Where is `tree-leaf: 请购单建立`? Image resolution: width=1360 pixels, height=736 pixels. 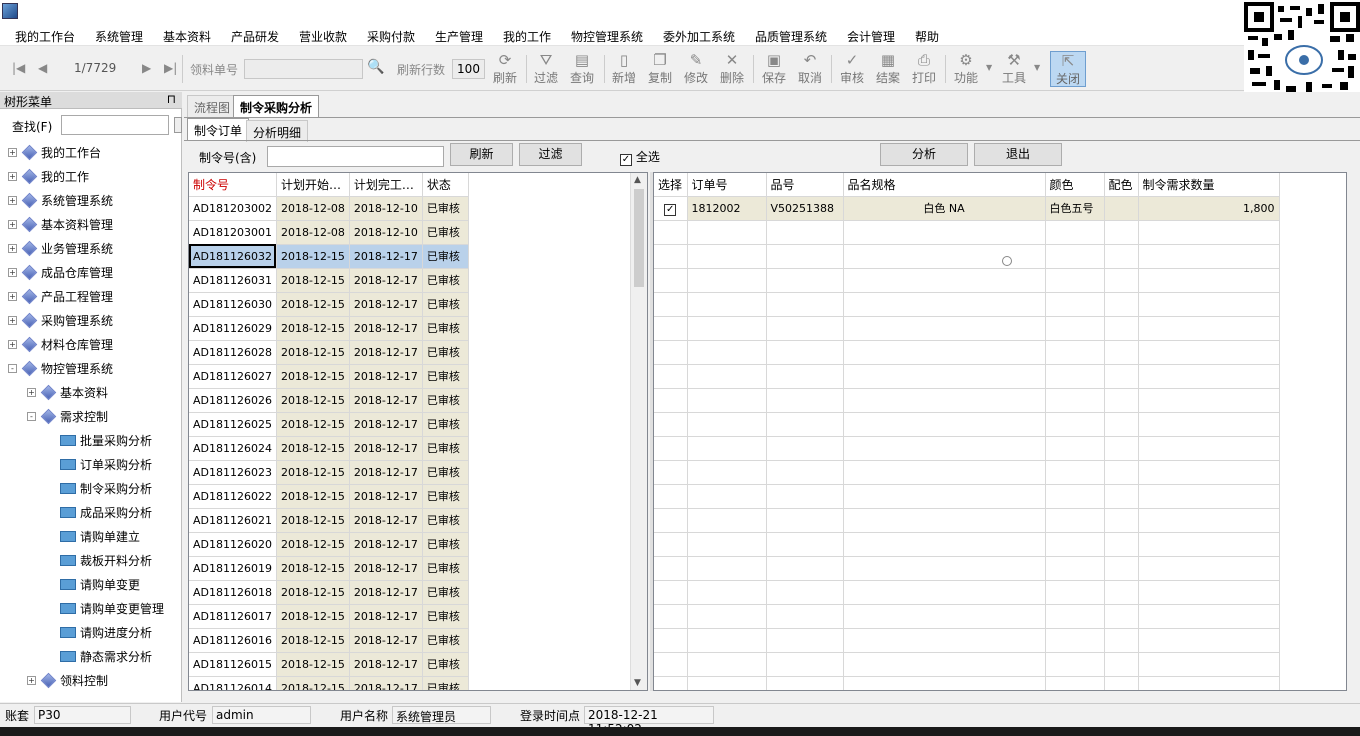
tree-leaf: 请购单建立 is located at coordinates (100, 537).